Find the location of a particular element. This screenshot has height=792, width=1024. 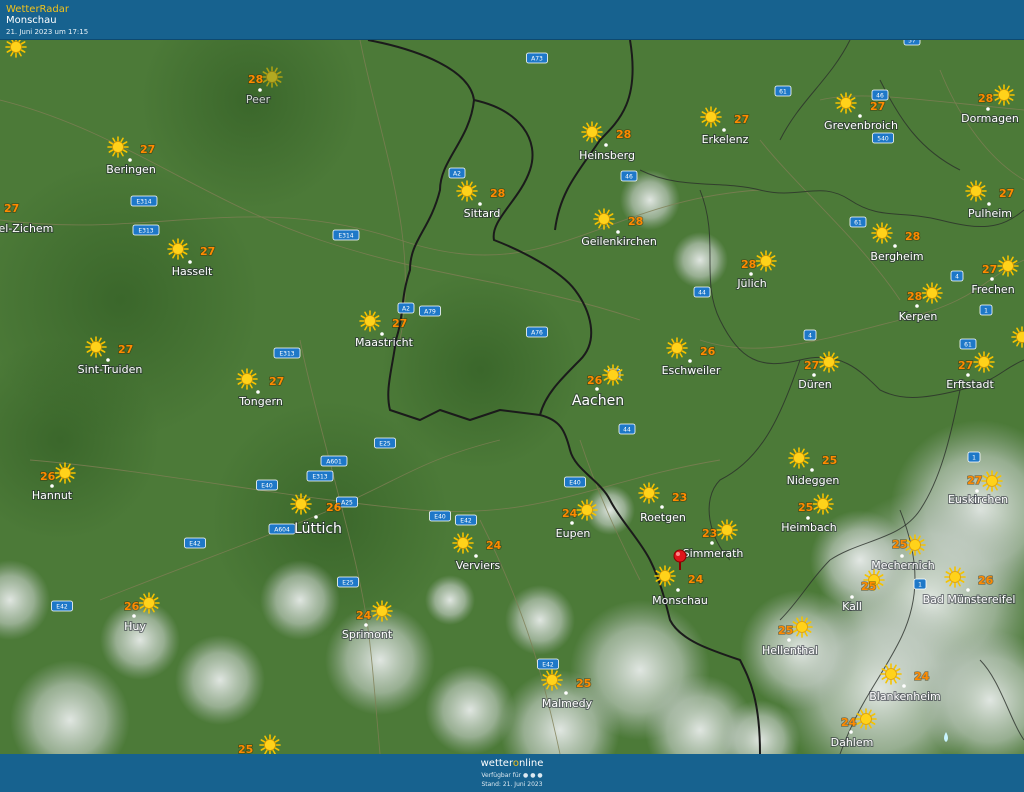

road-shield-label: E25 is located at coordinates (348, 583).